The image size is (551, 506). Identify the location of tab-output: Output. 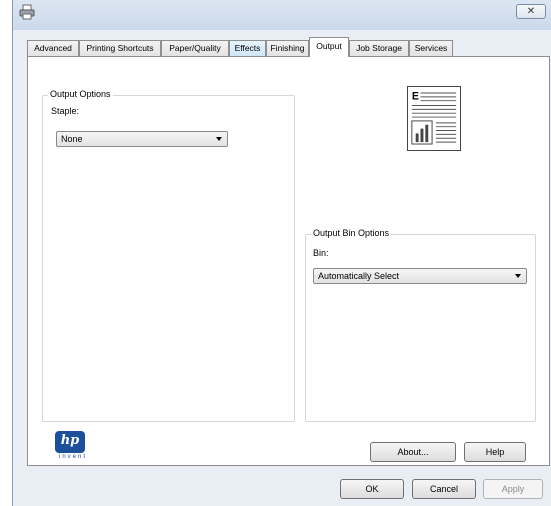
(329, 47).